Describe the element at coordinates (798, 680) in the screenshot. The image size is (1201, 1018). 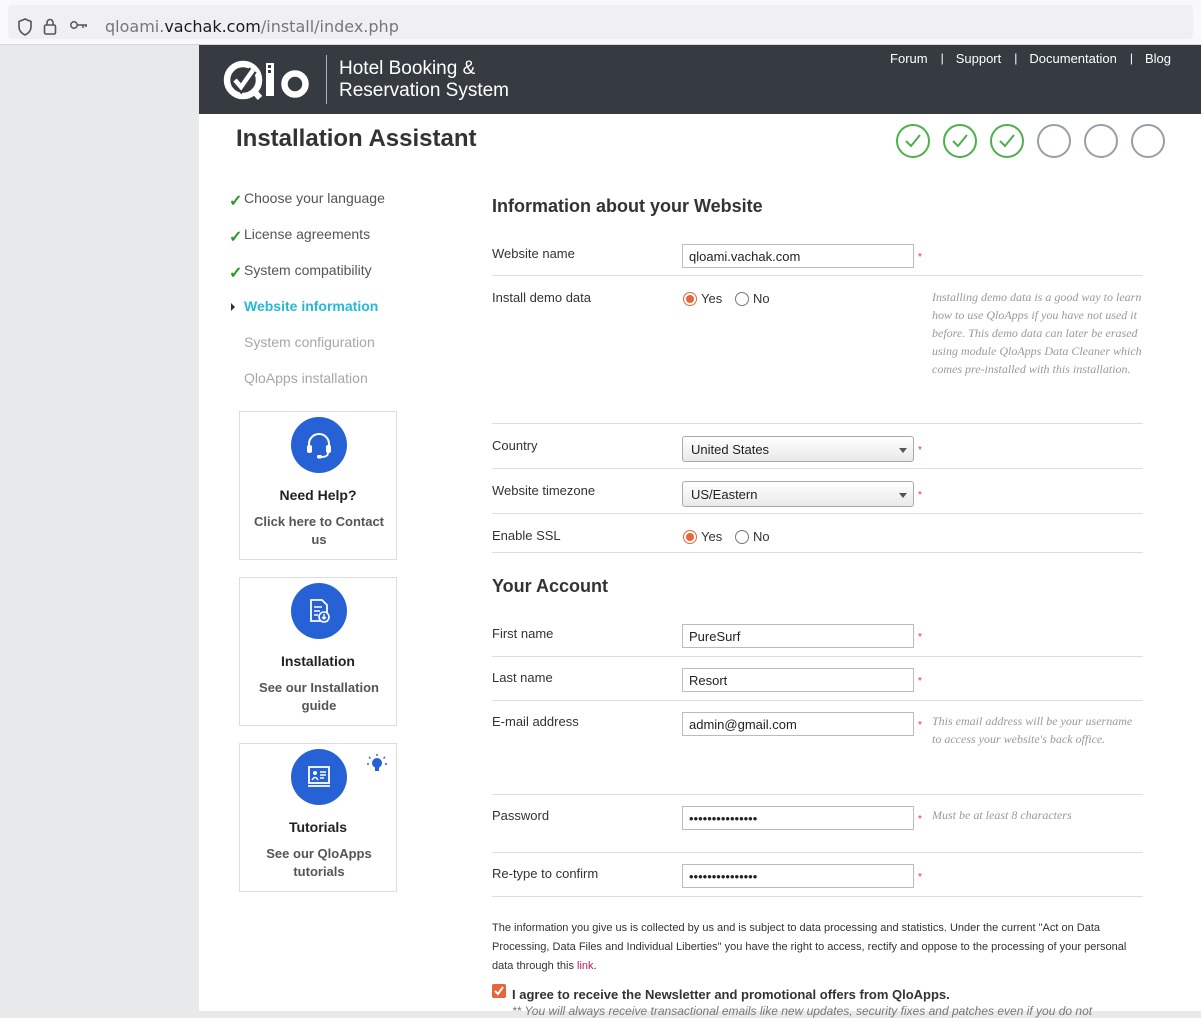
I see `last-name-input` at that location.